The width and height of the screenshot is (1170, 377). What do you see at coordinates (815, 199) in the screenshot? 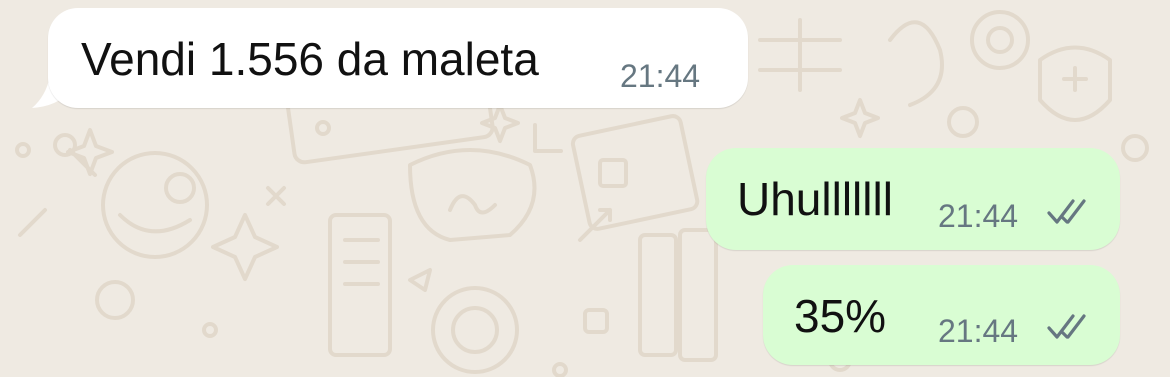
I see `message-text: Uhulllllll` at bounding box center [815, 199].